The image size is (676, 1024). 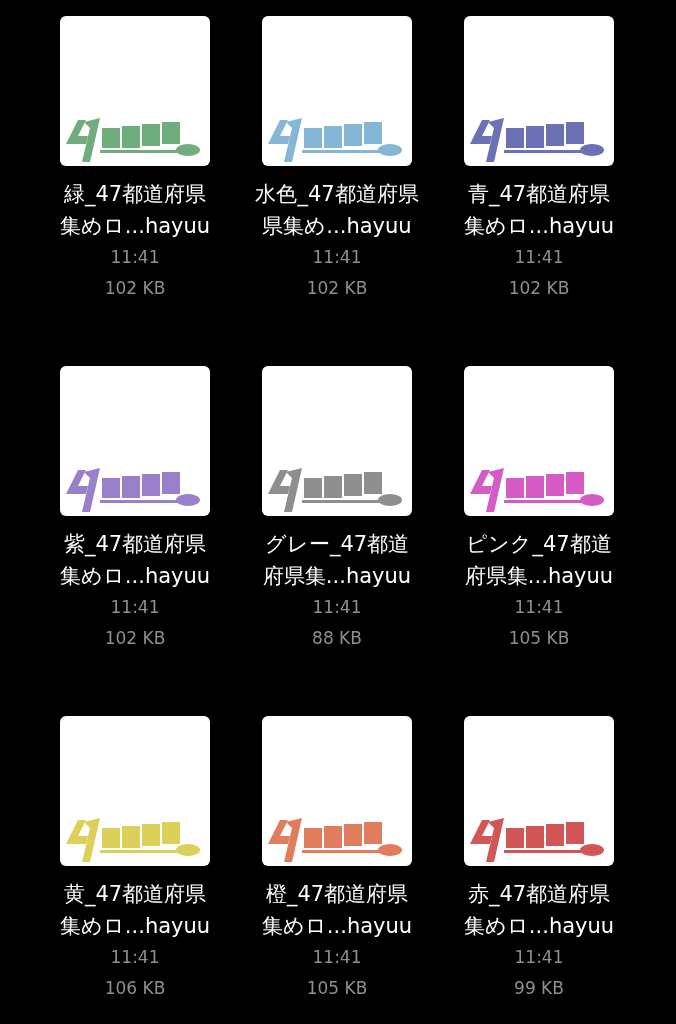 What do you see at coordinates (135, 545) in the screenshot?
I see `file-name: 紫_47都道府県` at bounding box center [135, 545].